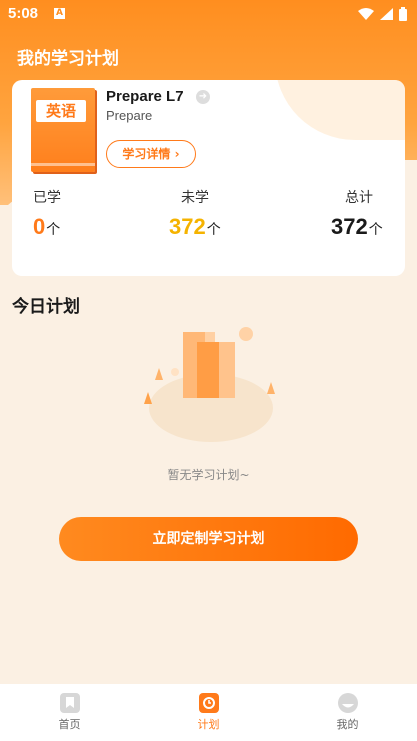 The height and width of the screenshot is (741, 417). What do you see at coordinates (47, 226) in the screenshot?
I see `stat-learned-value: 0个` at bounding box center [47, 226].